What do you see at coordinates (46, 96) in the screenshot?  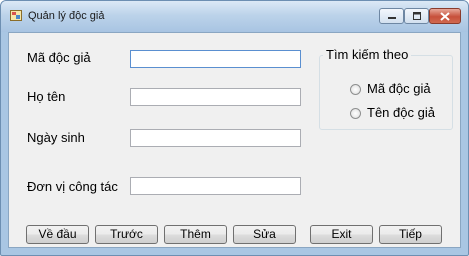 I see `ho-ten-label: Họ tên` at bounding box center [46, 96].